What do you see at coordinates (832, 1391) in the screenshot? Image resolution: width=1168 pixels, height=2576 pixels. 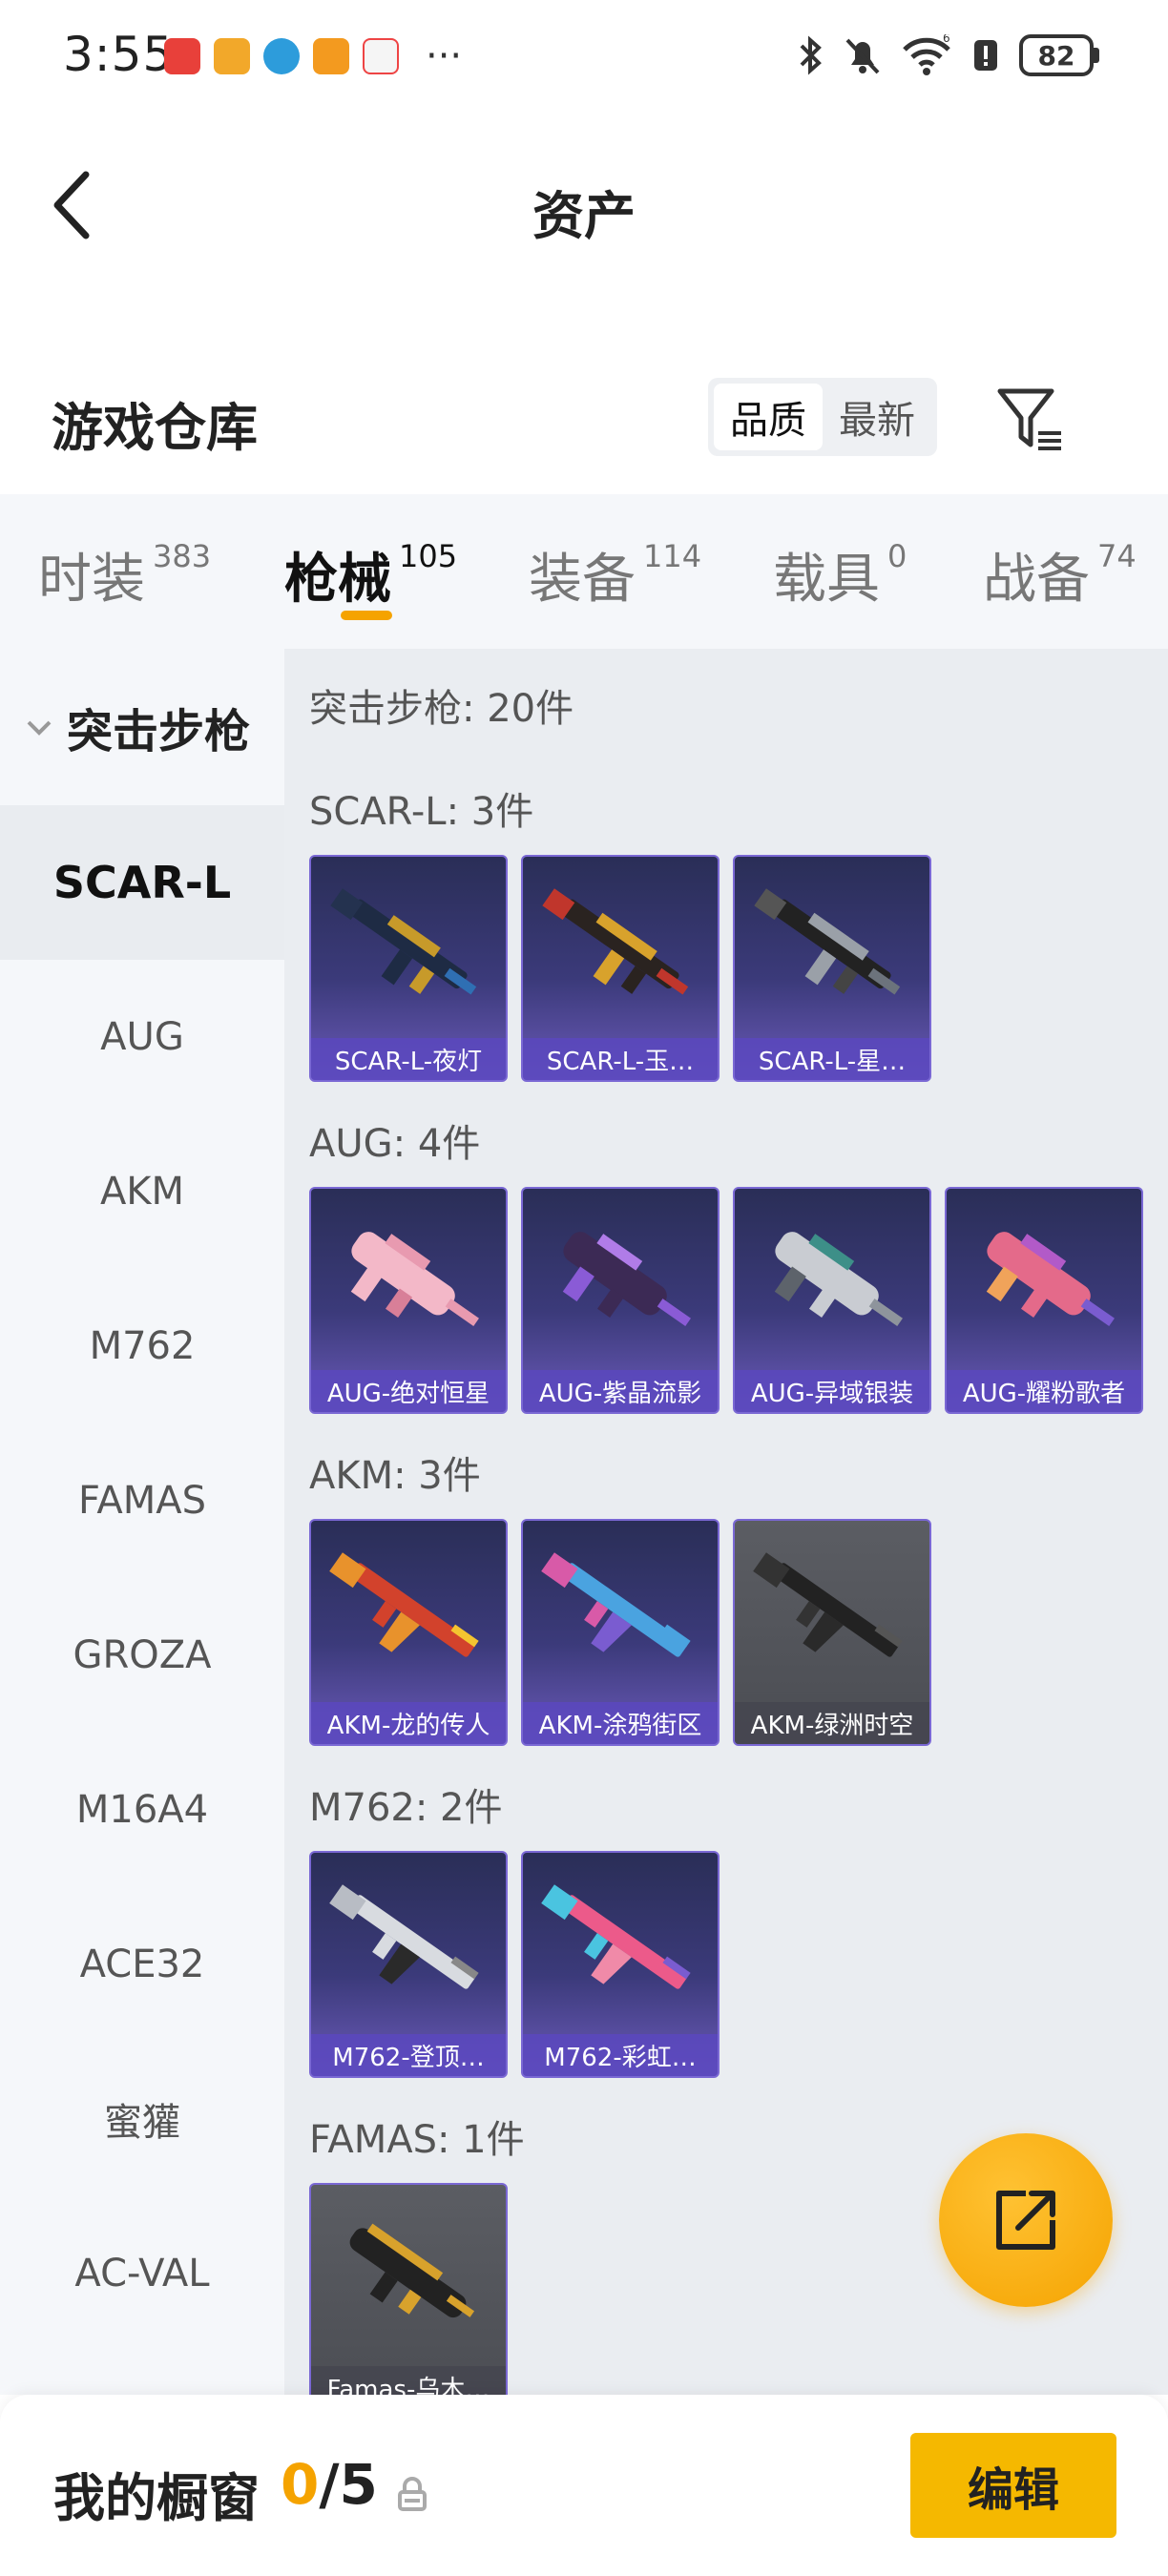 I see `weapon-name: AUG-异域银装` at bounding box center [832, 1391].